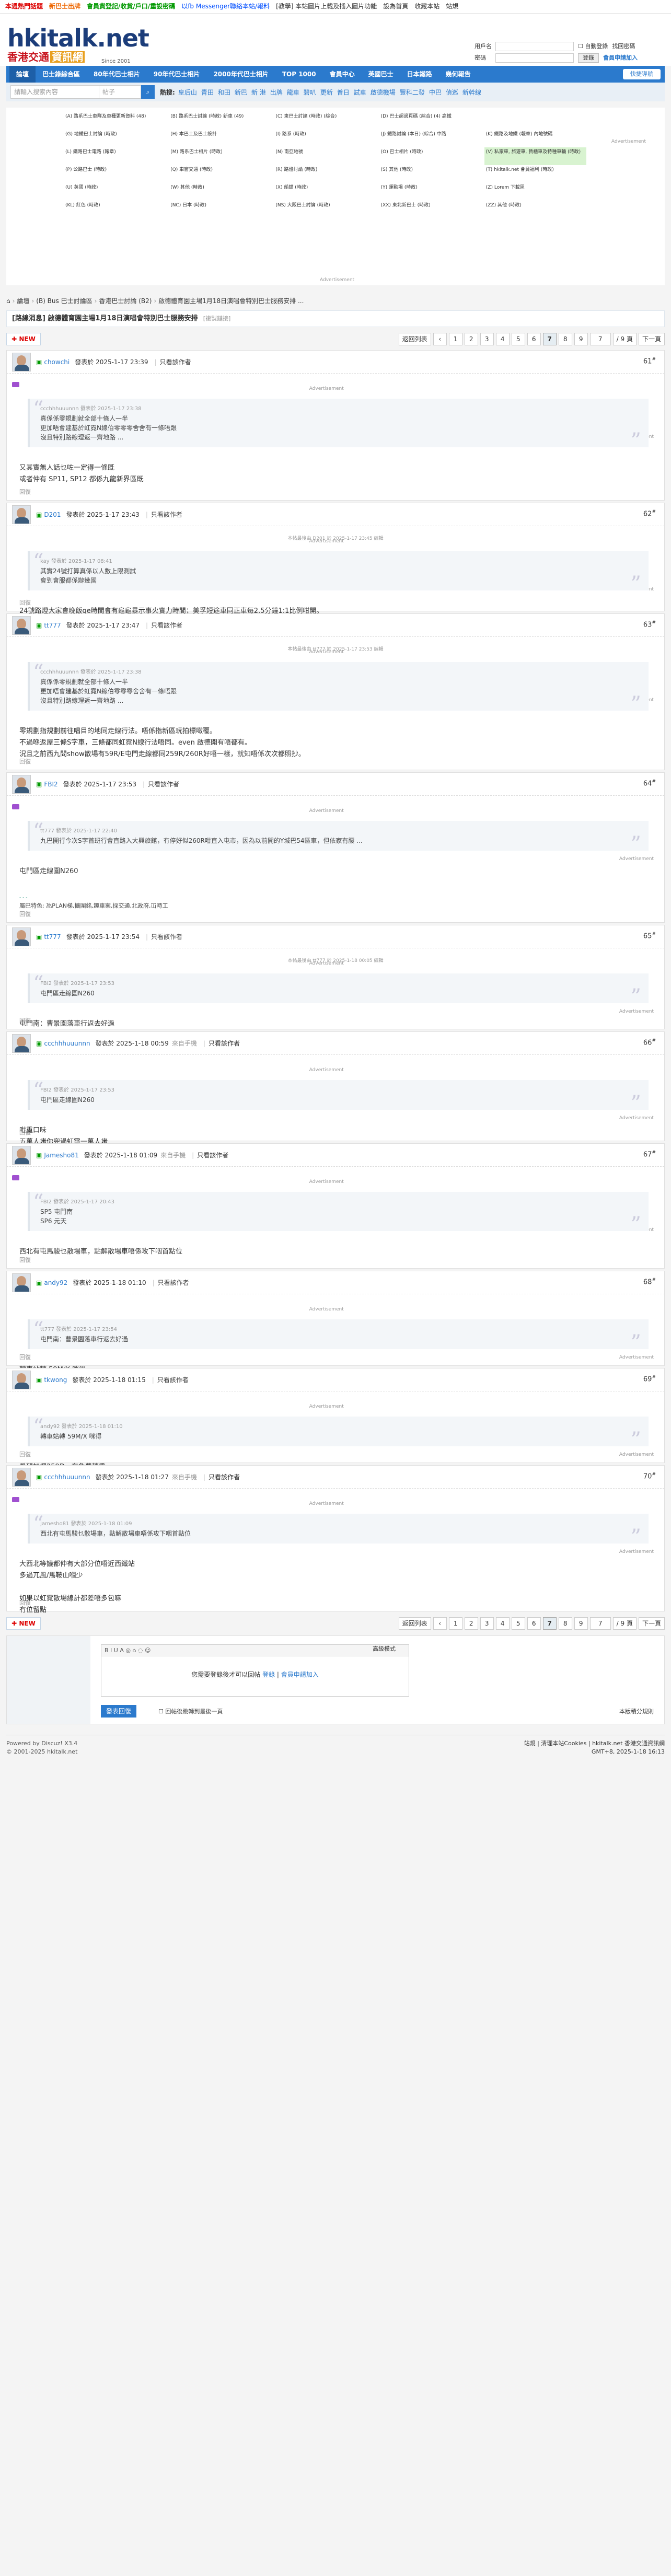 The height and width of the screenshot is (2576, 671). What do you see at coordinates (55, 1380) in the screenshot?
I see `username: tkwong` at bounding box center [55, 1380].